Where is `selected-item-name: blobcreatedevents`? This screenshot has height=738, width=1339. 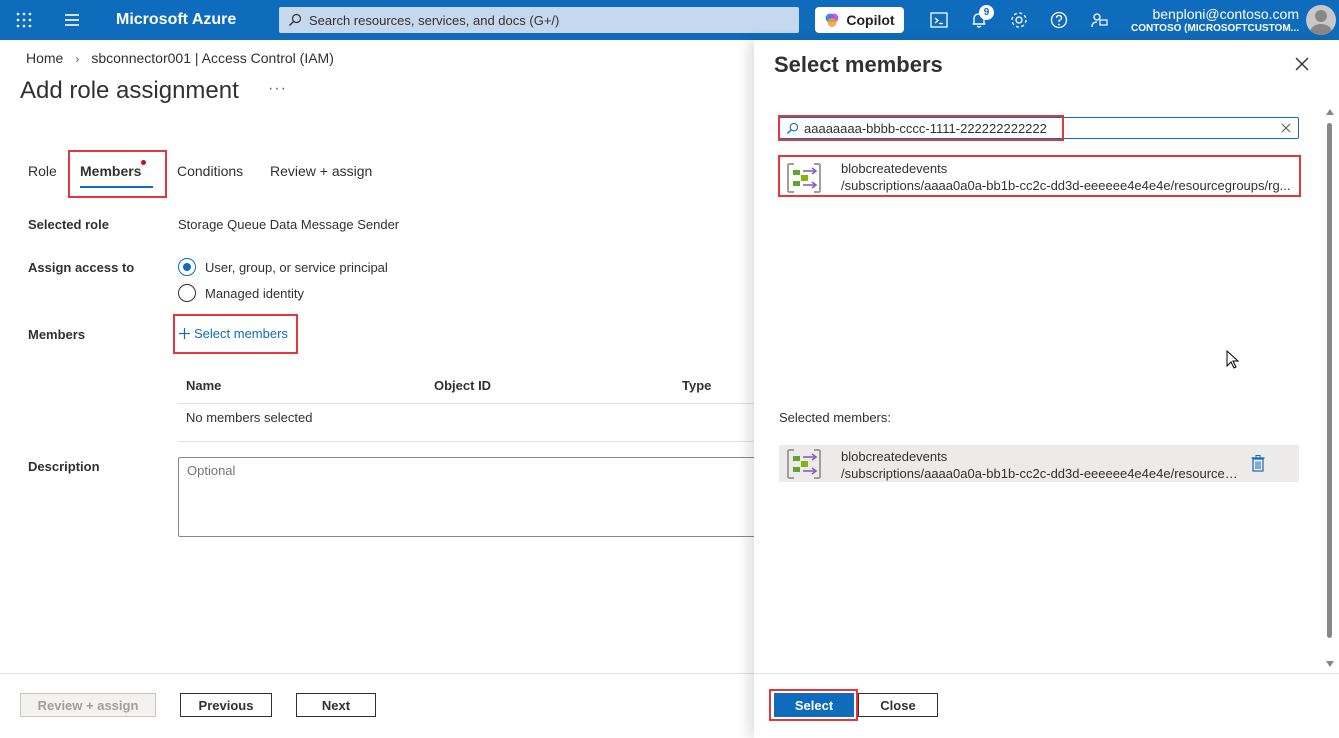 selected-item-name: blobcreatedevents is located at coordinates (894, 456).